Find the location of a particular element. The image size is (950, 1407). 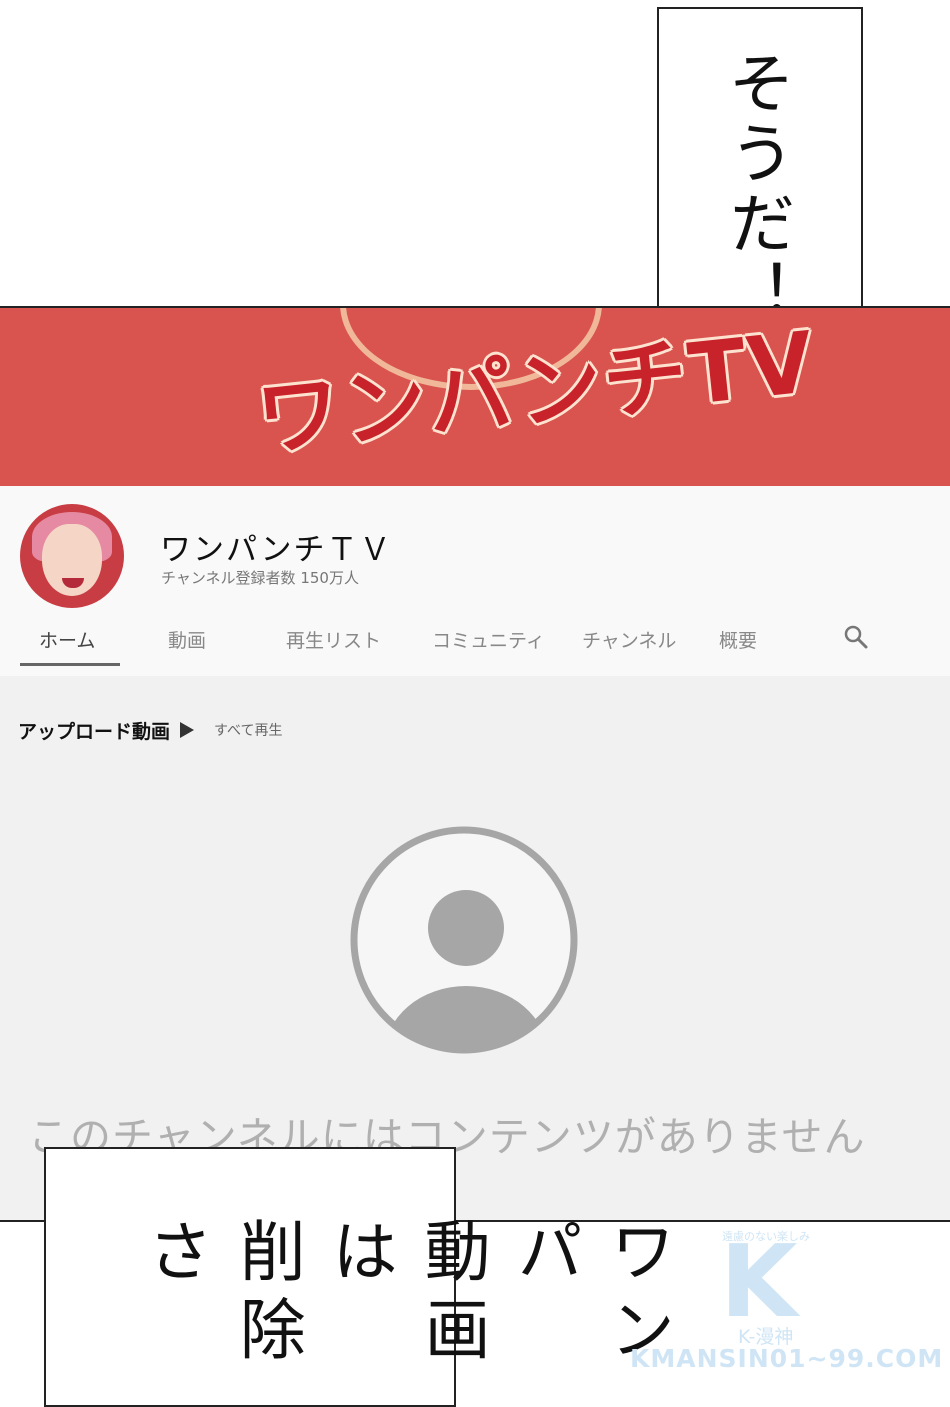

tab-channels: チャンネル is located at coordinates (629, 639).